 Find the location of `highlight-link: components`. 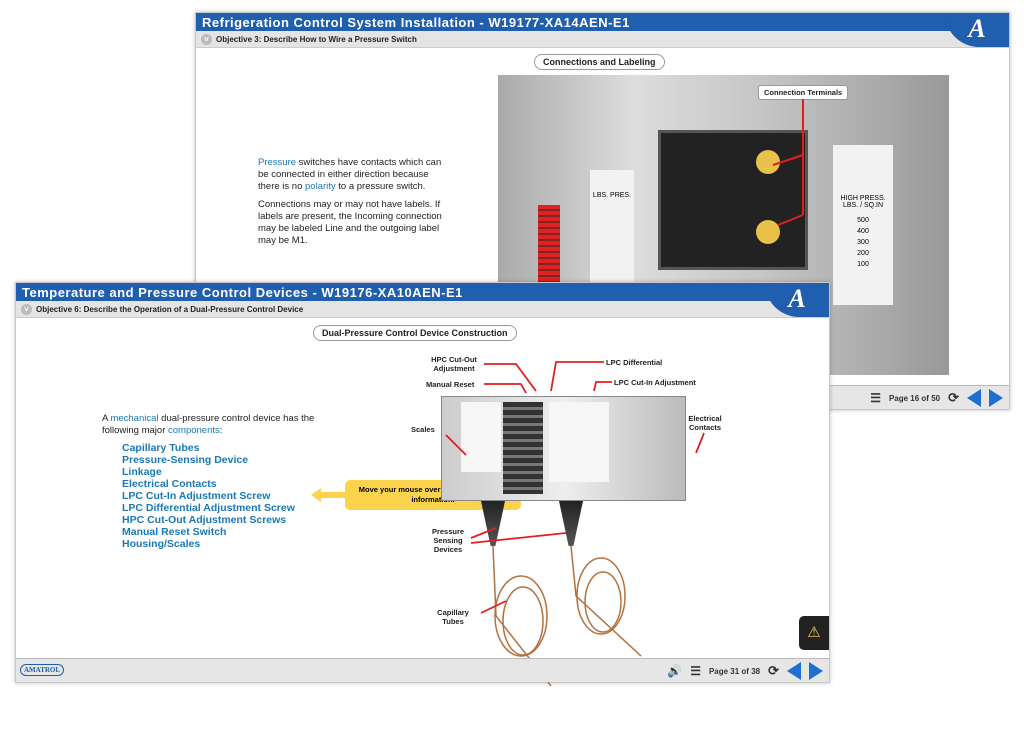

highlight-link: components is located at coordinates (194, 430).